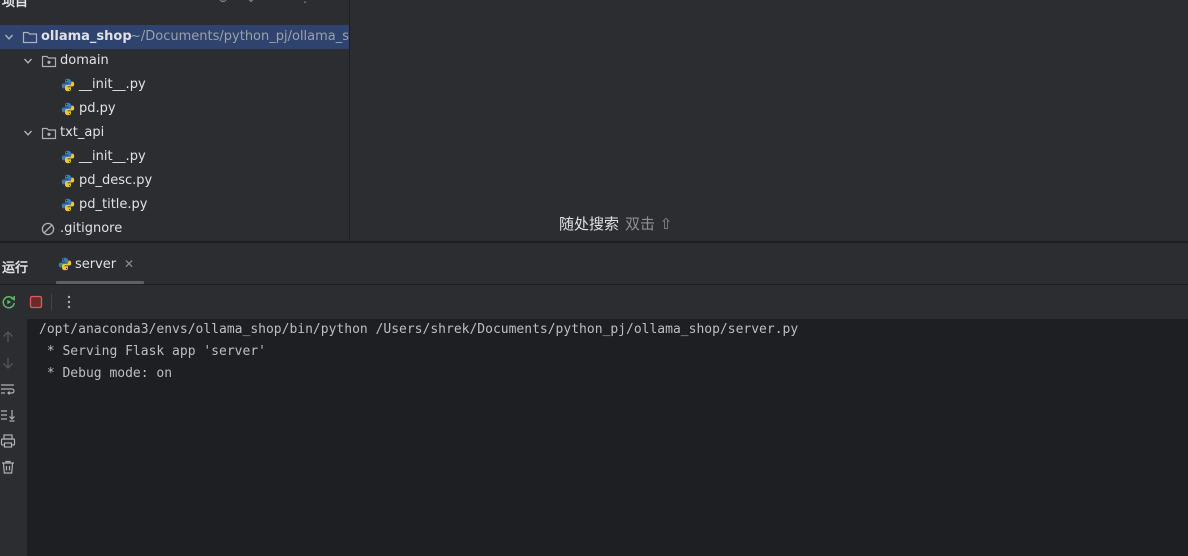 Image resolution: width=1188 pixels, height=556 pixels. Describe the element at coordinates (113, 204) in the screenshot. I see `tree-item-label: pd_title.py` at that location.